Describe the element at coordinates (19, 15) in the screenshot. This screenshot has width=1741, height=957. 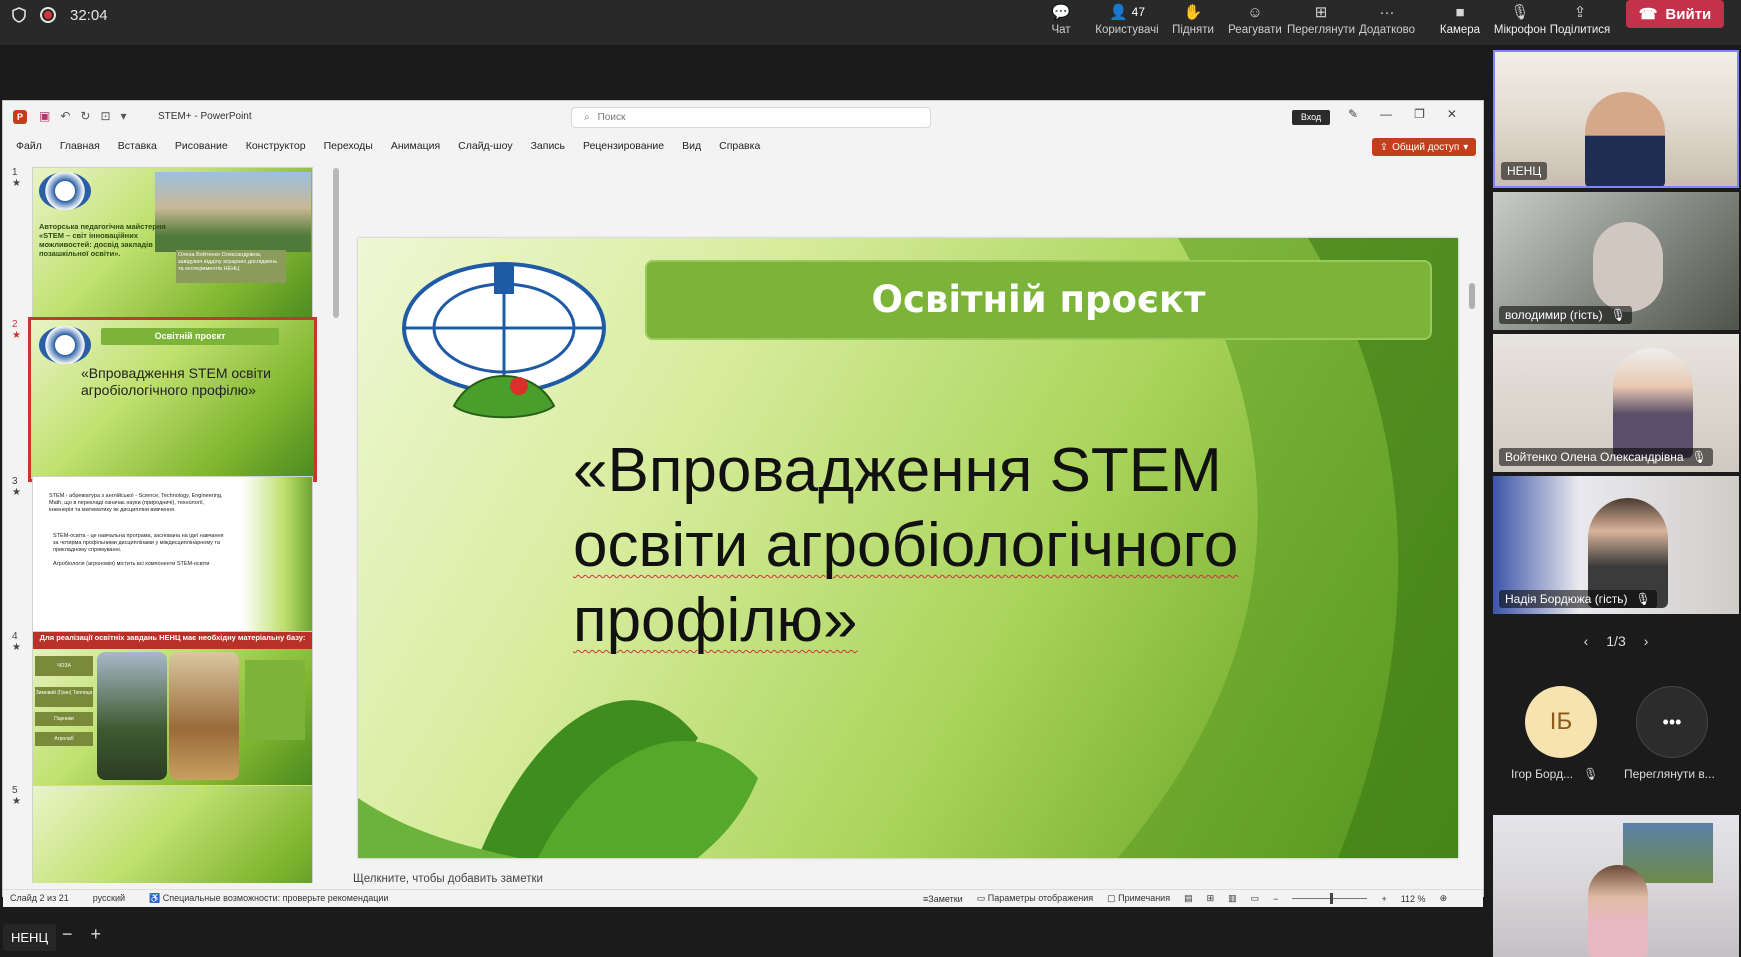
I see `shield-icon` at that location.